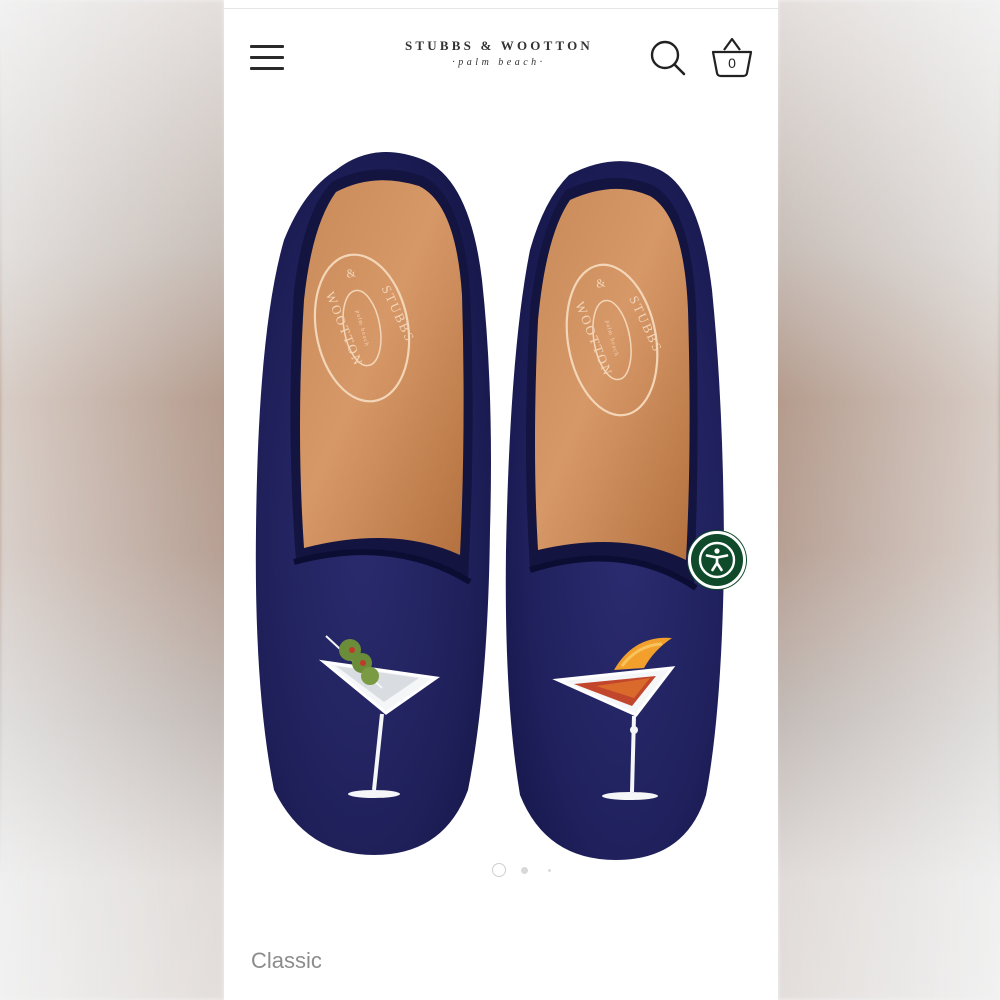 The width and height of the screenshot is (1000, 1000). What do you see at coordinates (717, 560) in the screenshot?
I see `accessibility-icon` at bounding box center [717, 560].